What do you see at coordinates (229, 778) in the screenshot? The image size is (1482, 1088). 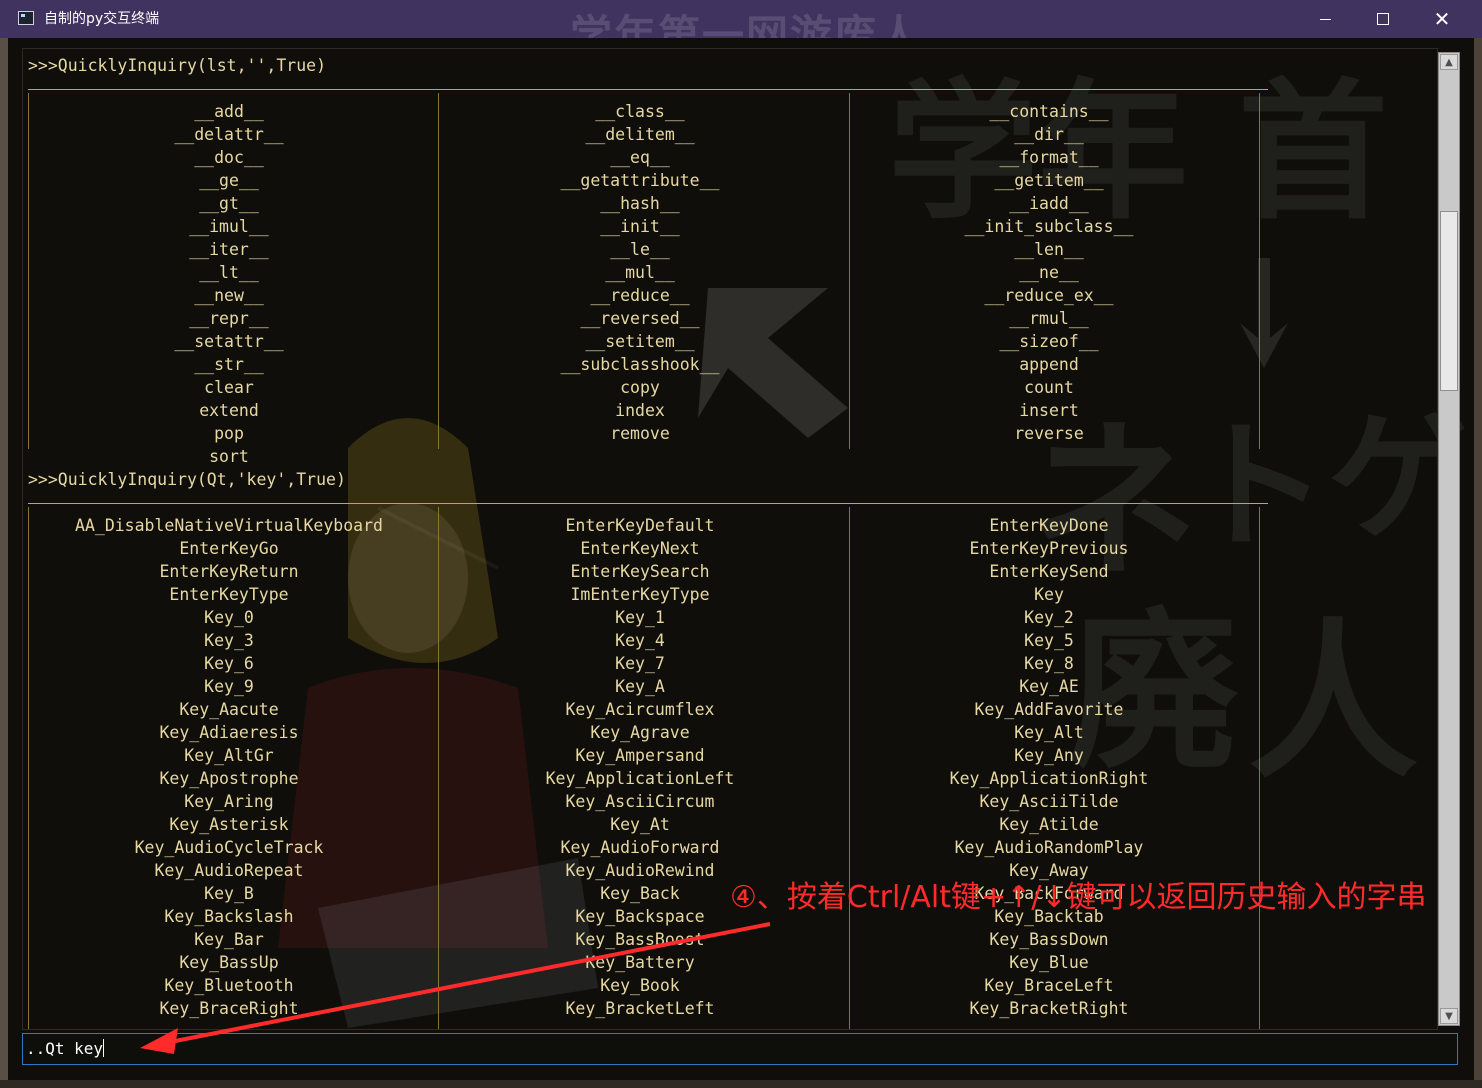 I see `attribute-cell: Key_Apostrophe` at bounding box center [229, 778].